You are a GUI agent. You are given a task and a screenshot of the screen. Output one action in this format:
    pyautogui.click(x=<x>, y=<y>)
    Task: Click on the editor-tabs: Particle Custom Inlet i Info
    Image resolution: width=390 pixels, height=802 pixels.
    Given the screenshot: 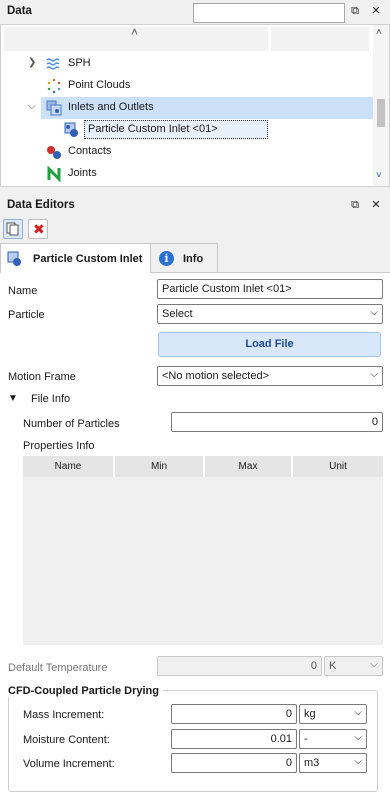 What is the action you would take?
    pyautogui.click(x=195, y=258)
    